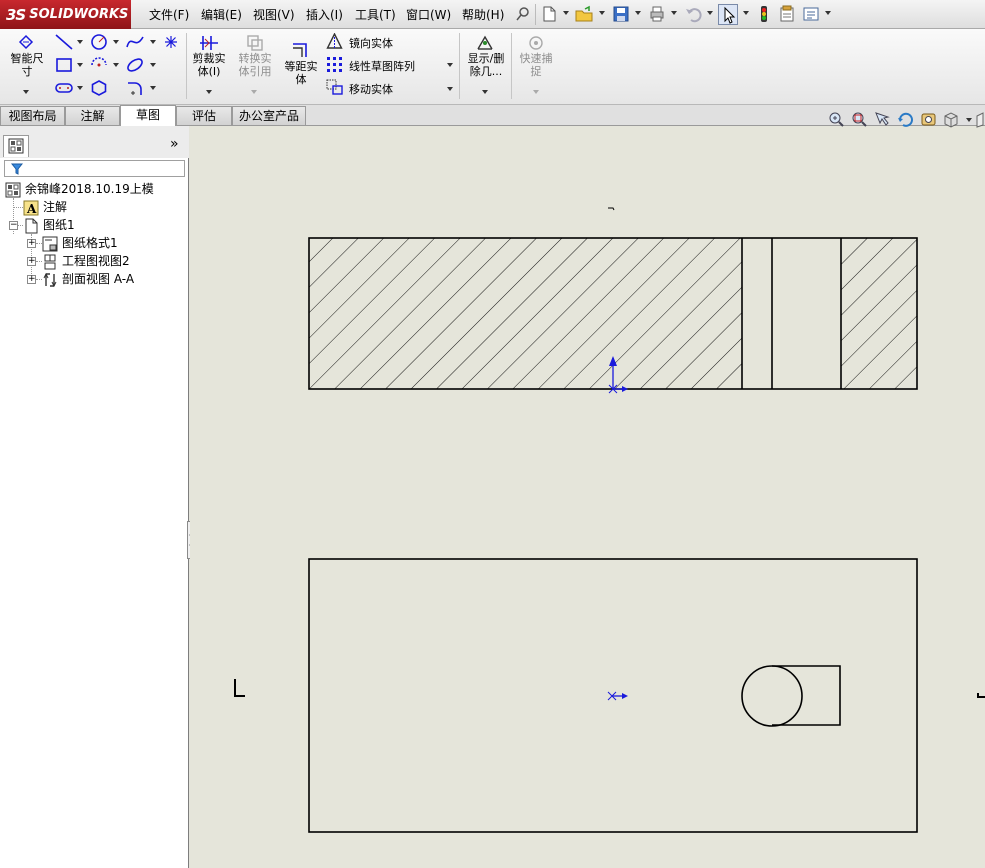 The width and height of the screenshot is (985, 868). What do you see at coordinates (135, 88) in the screenshot?
I see `fillet-icon` at bounding box center [135, 88].